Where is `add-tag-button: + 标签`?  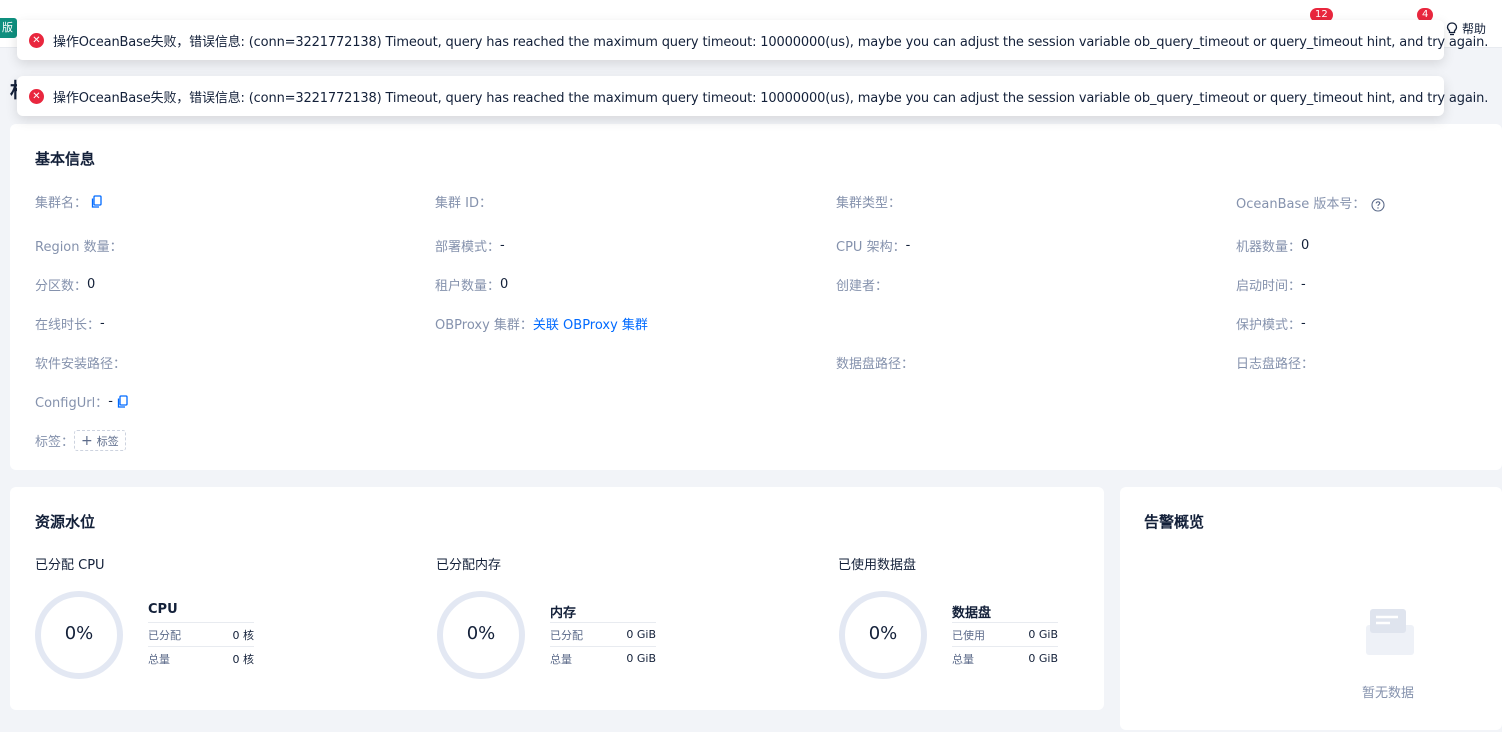 add-tag-button: + 标签 is located at coordinates (100, 440).